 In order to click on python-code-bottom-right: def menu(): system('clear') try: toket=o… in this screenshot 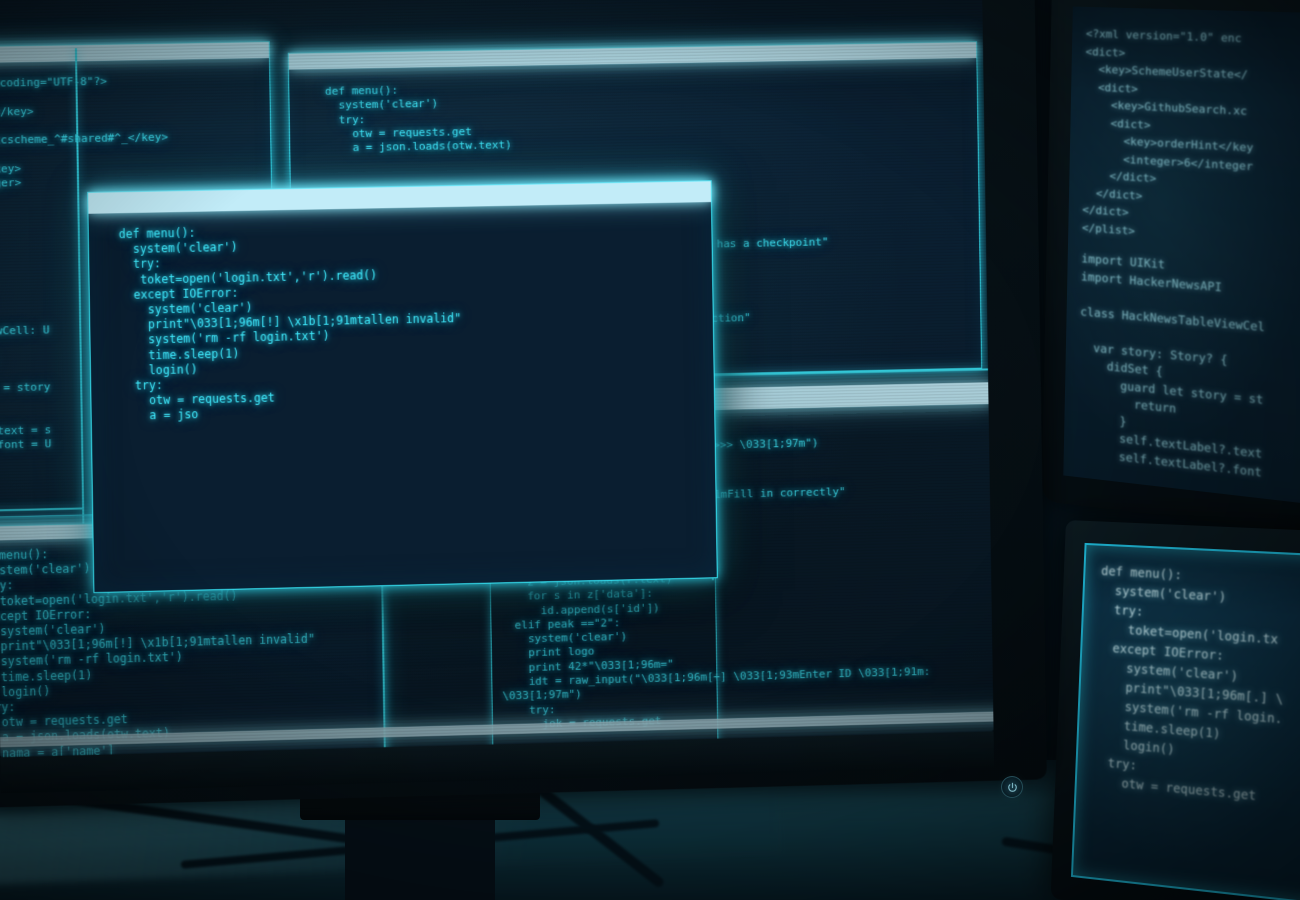, I will do `click(1188, 683)`.